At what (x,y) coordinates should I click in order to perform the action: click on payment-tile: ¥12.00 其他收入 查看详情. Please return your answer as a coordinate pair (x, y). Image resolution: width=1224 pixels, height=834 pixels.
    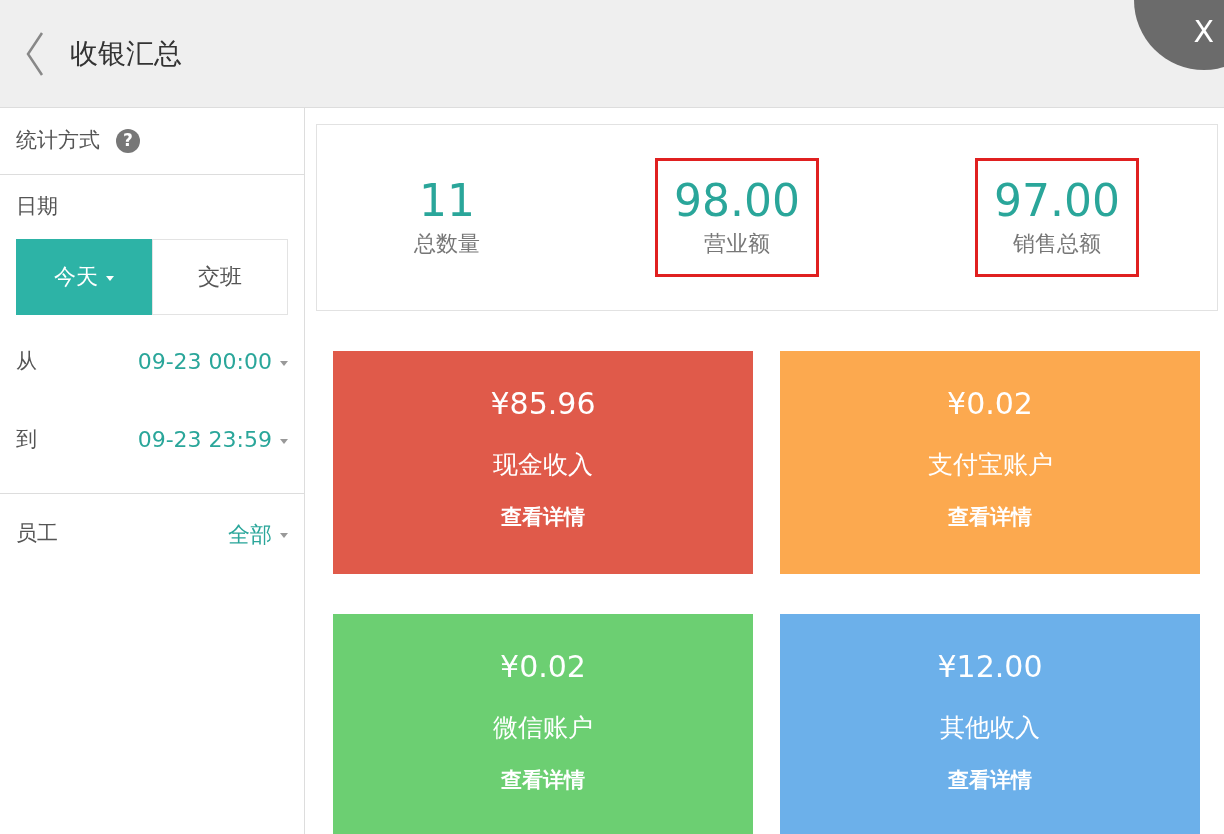
    Looking at the image, I should click on (990, 724).